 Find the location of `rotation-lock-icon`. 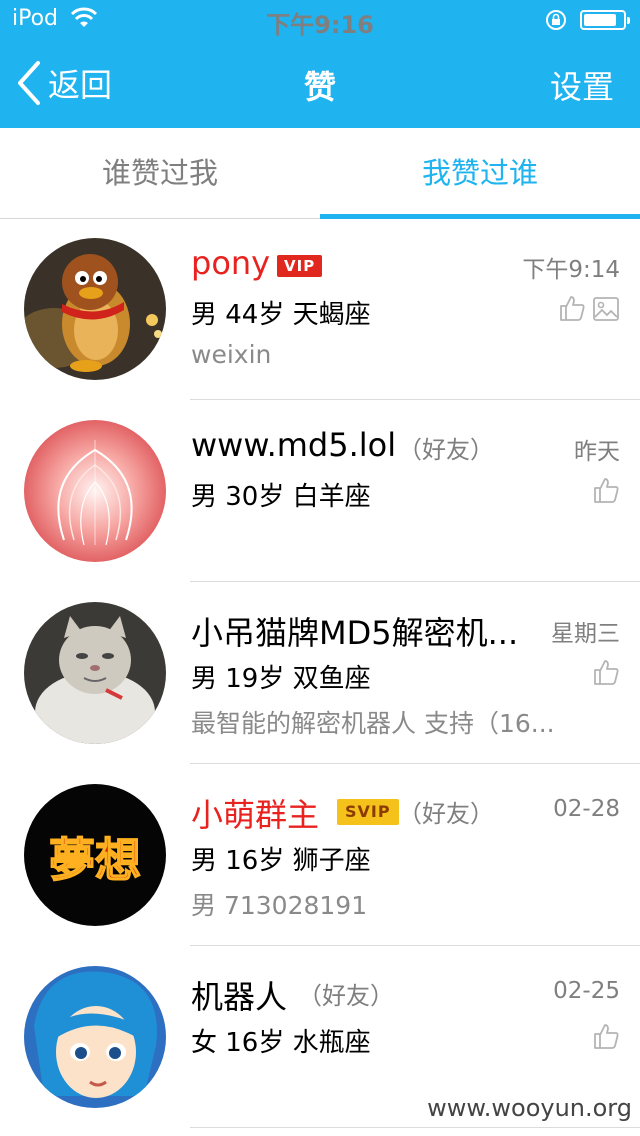

rotation-lock-icon is located at coordinates (556, 20).